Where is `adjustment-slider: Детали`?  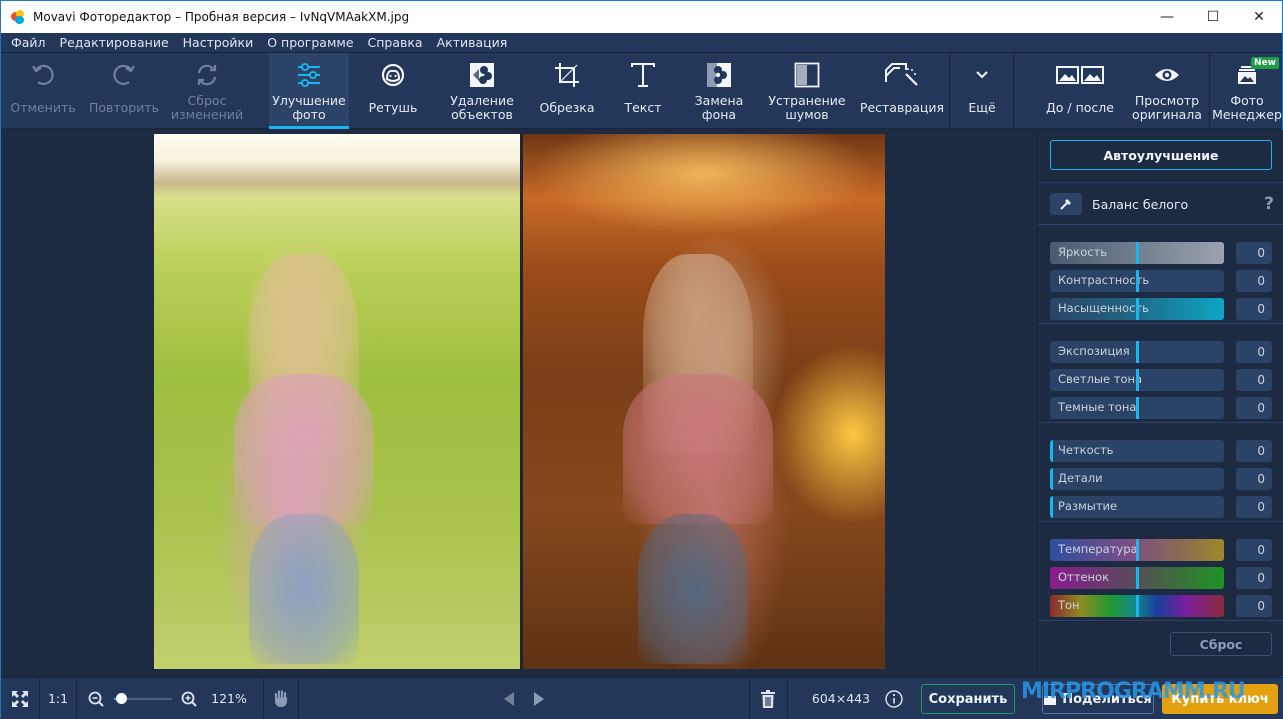 adjustment-slider: Детали is located at coordinates (1137, 479).